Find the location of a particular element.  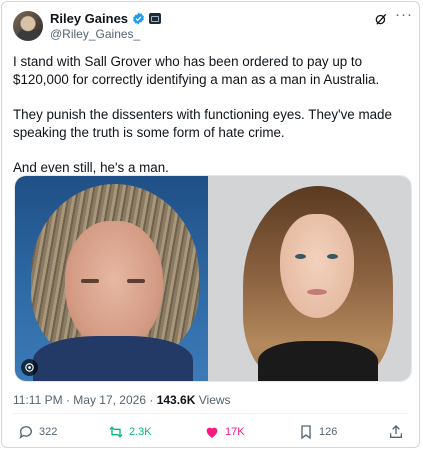

bookmark-icon is located at coordinates (306, 432).